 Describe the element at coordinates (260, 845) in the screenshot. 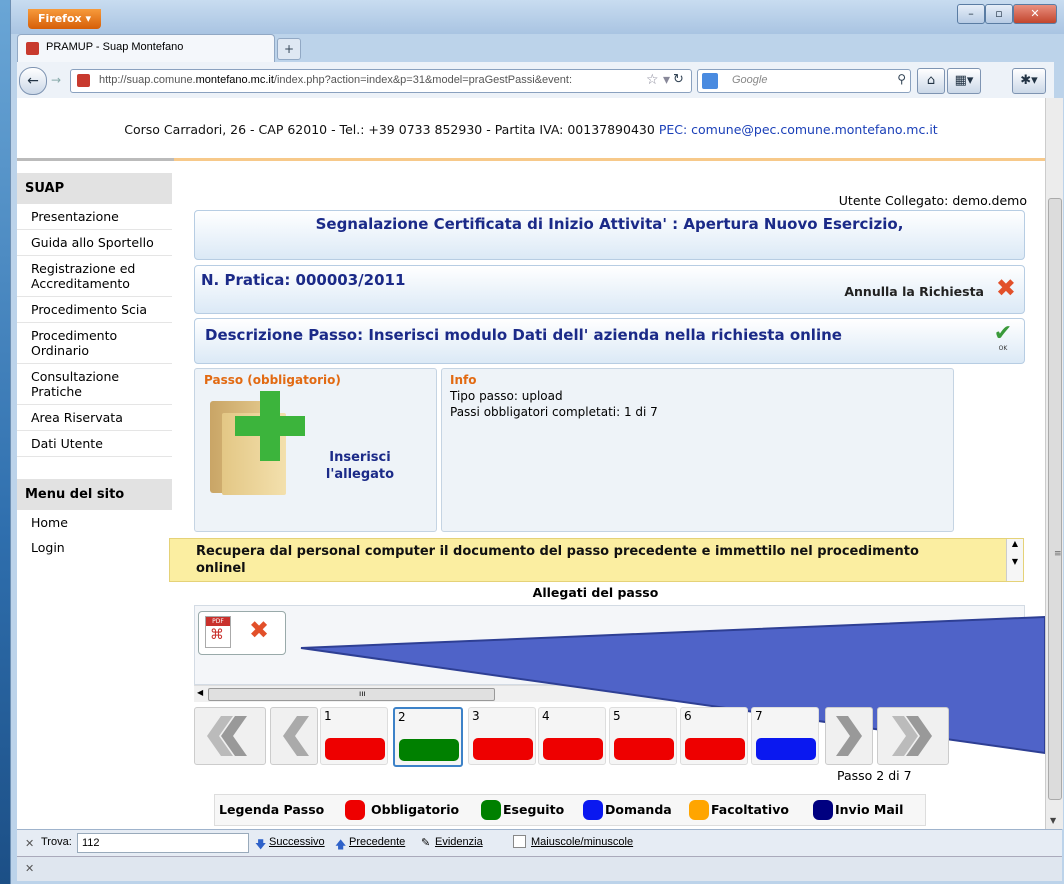

I see `arrow-down-icon: 🡇` at that location.